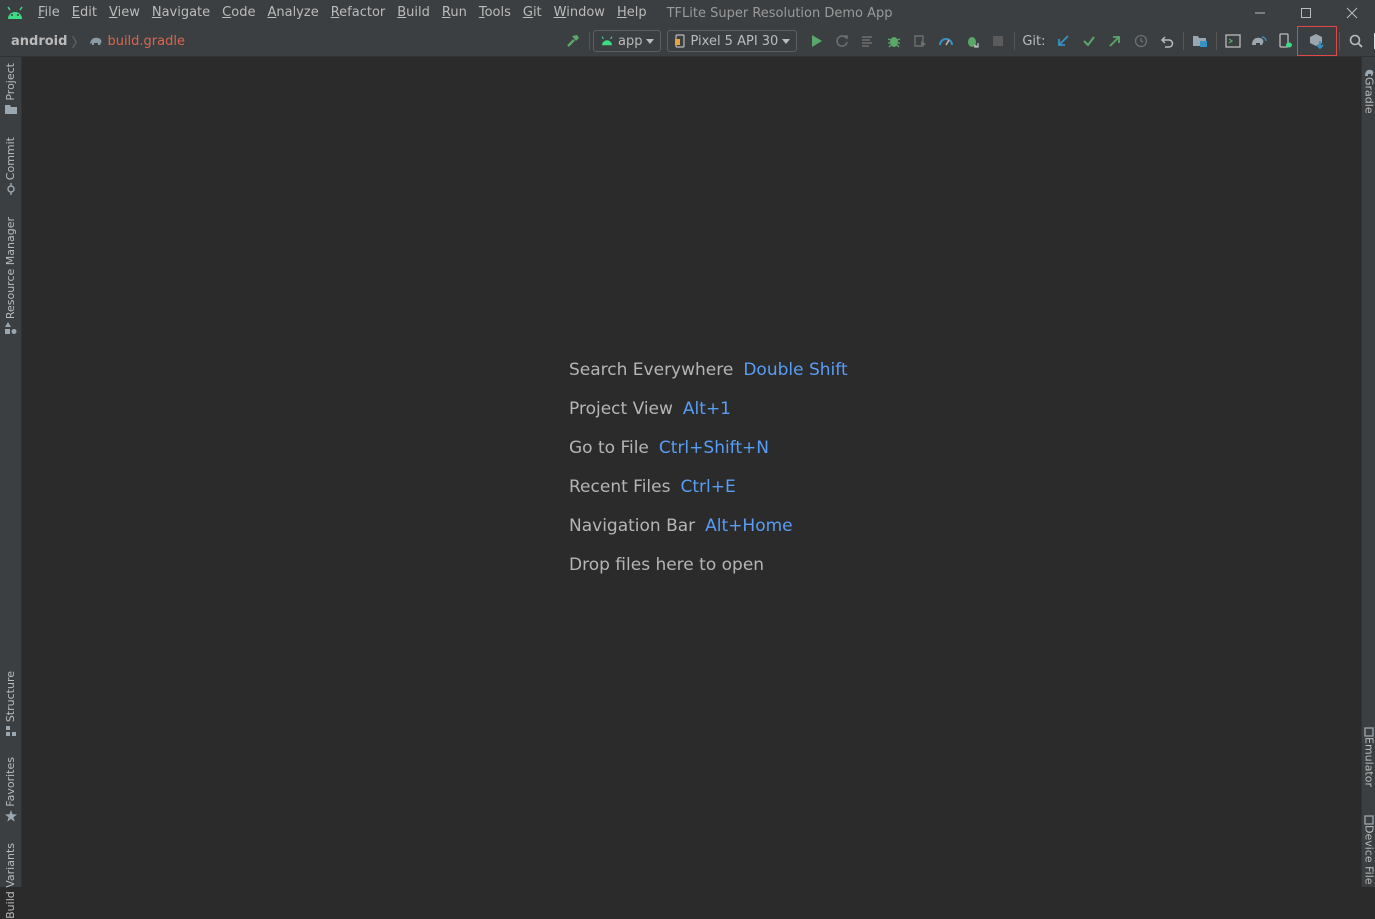 Image resolution: width=1375 pixels, height=919 pixels. I want to click on menu-build: Build, so click(413, 13).